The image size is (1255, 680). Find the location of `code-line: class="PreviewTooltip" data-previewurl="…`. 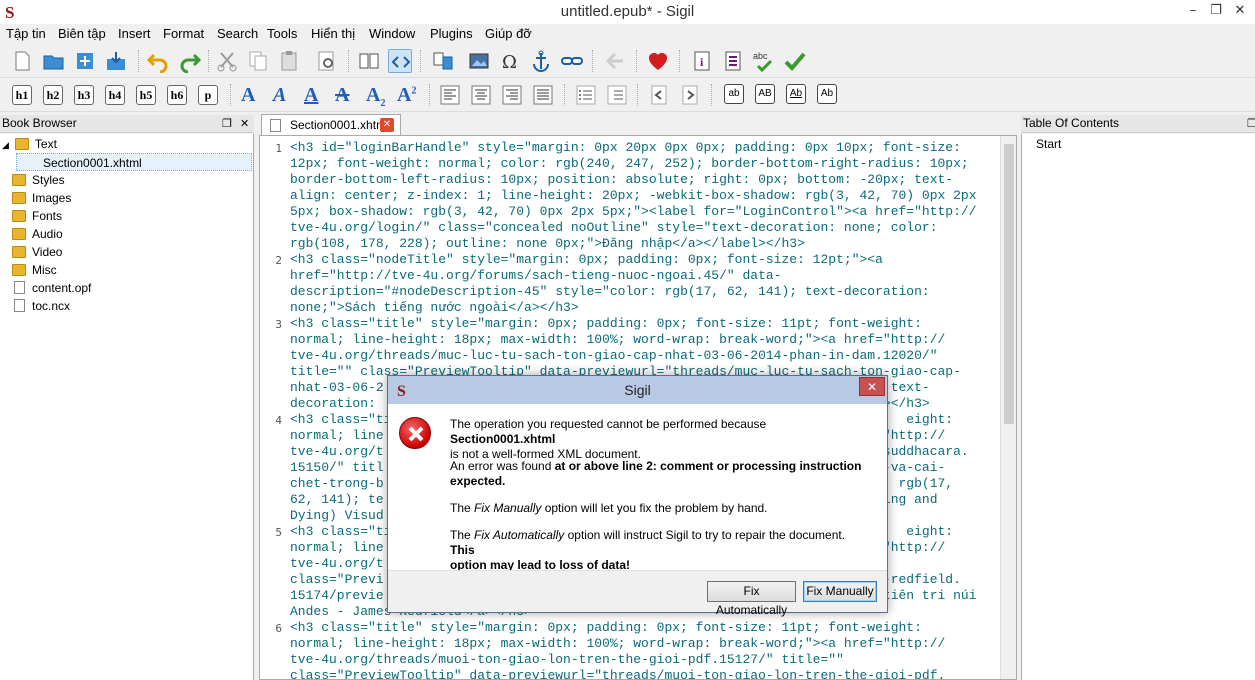

code-line: class="PreviewTooltip" data-previewurl="… is located at coordinates (645, 673).